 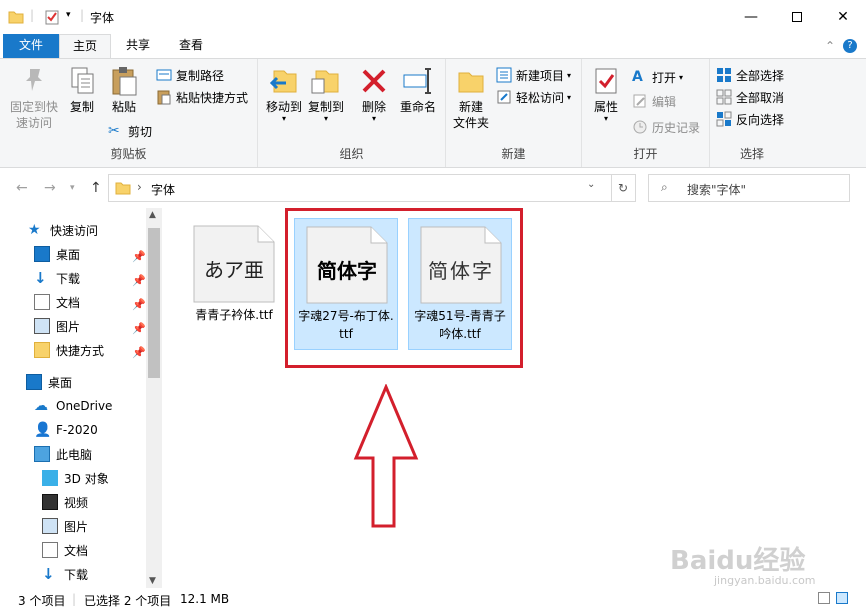 I want to click on back-icon: ←, so click(x=22, y=188).